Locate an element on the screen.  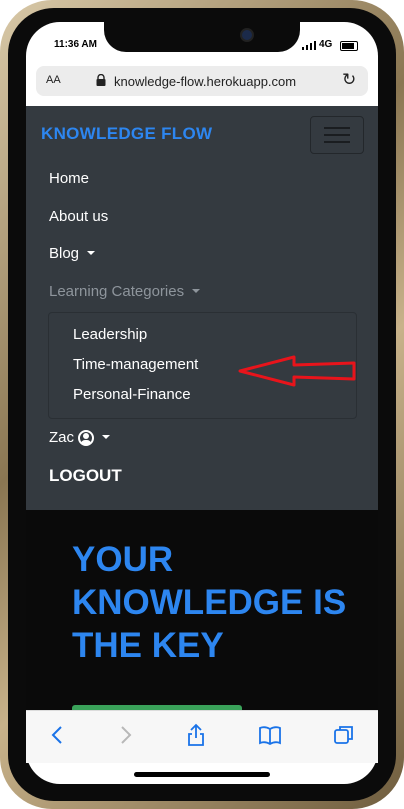
battery-icon is located at coordinates (349, 46).